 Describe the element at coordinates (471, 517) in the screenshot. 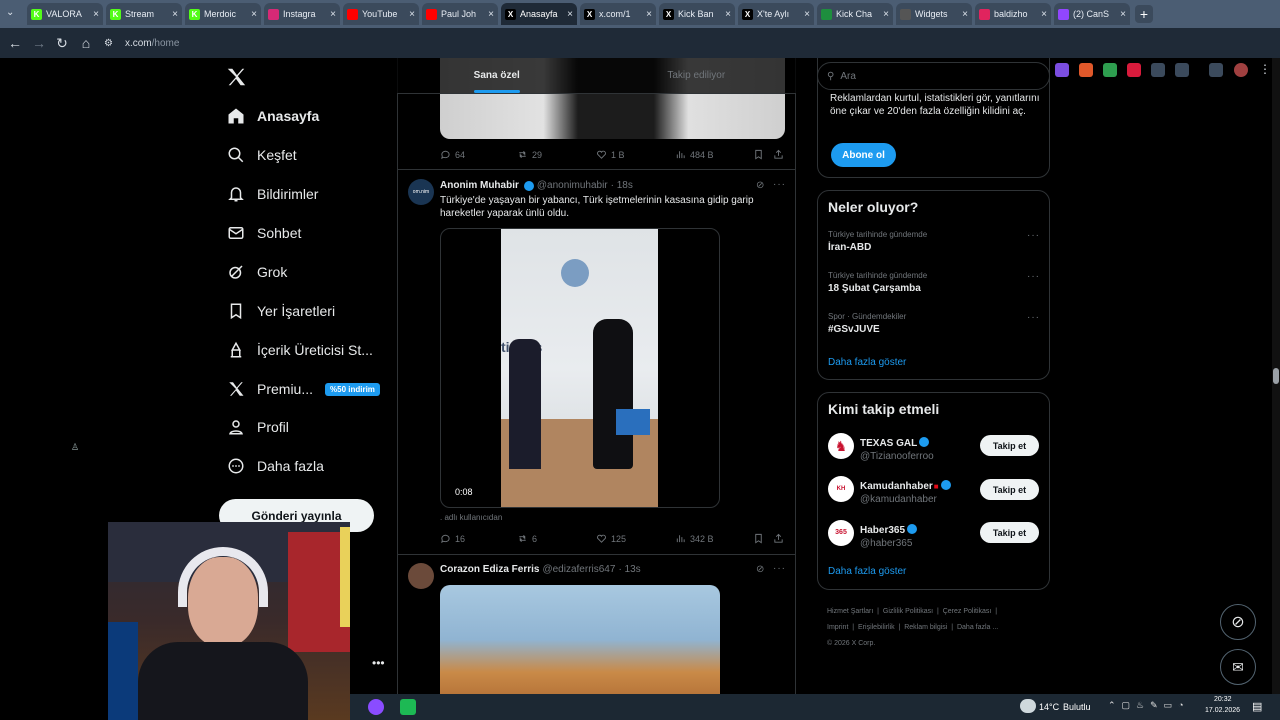

I see `source-note: . adlı kullanıcıdan` at that location.